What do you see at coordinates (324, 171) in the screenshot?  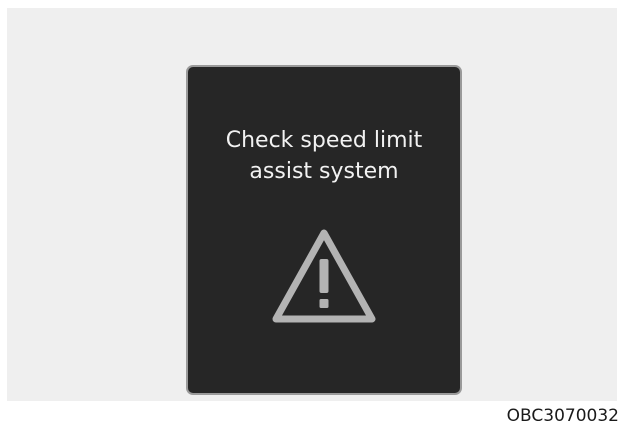 I see `warning-message-line-2: assist system` at bounding box center [324, 171].